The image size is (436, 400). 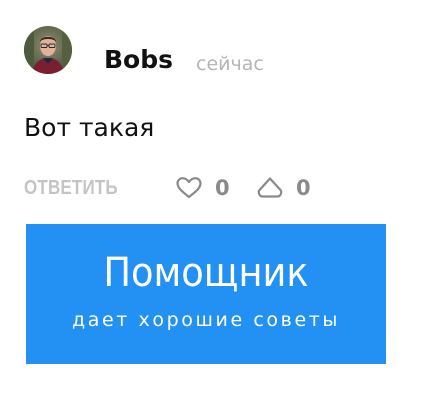 I want to click on upvote-count: 0, so click(x=303, y=188).